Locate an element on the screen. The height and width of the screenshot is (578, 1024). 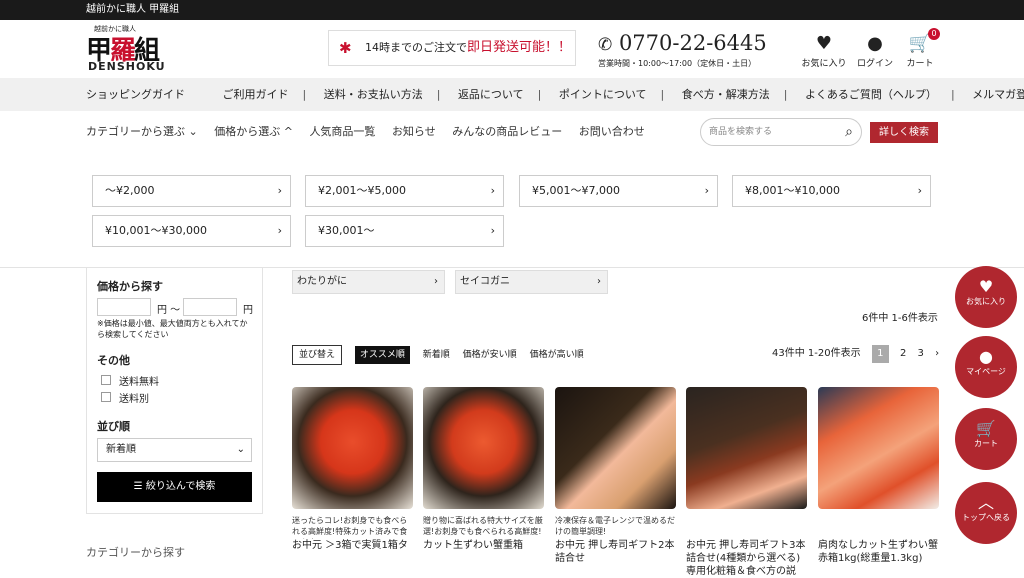
price-range-option: ¥8,001～¥10,000 › is located at coordinates (831, 191).